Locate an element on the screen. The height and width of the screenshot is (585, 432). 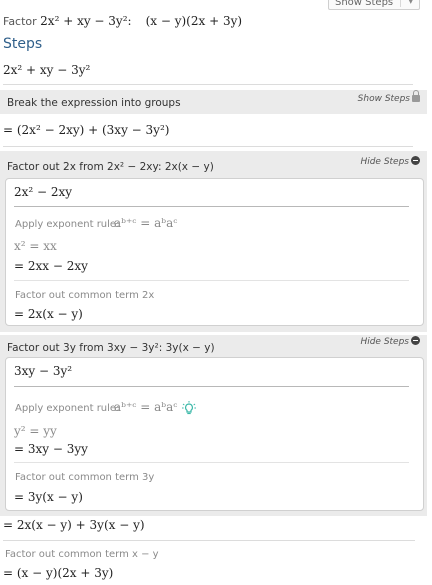
step2-expr: 3xy − 3y² is located at coordinates (43, 371).